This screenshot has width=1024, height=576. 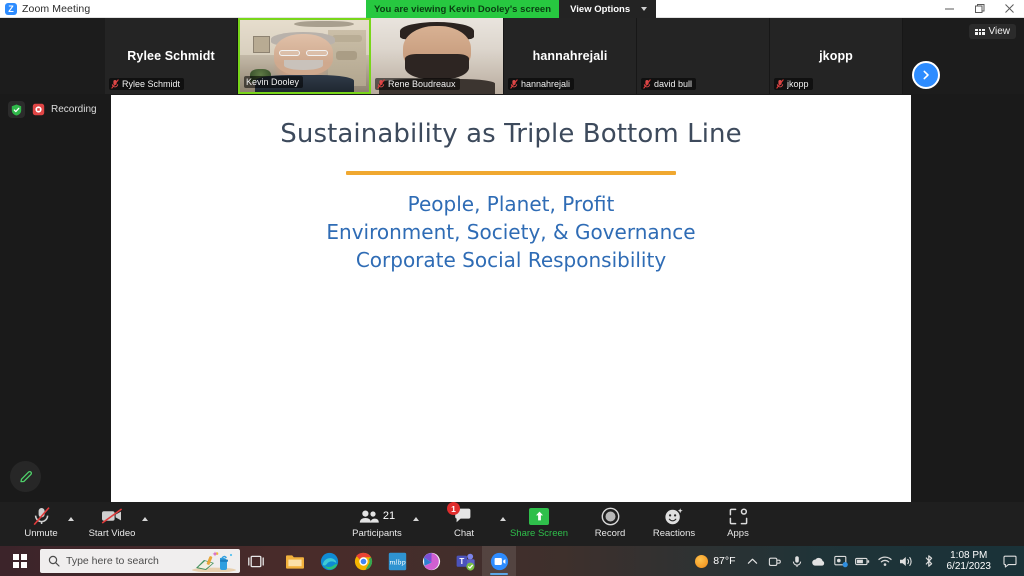 What do you see at coordinates (969, 566) in the screenshot?
I see `clock-date: 6/21/2023` at bounding box center [969, 566].